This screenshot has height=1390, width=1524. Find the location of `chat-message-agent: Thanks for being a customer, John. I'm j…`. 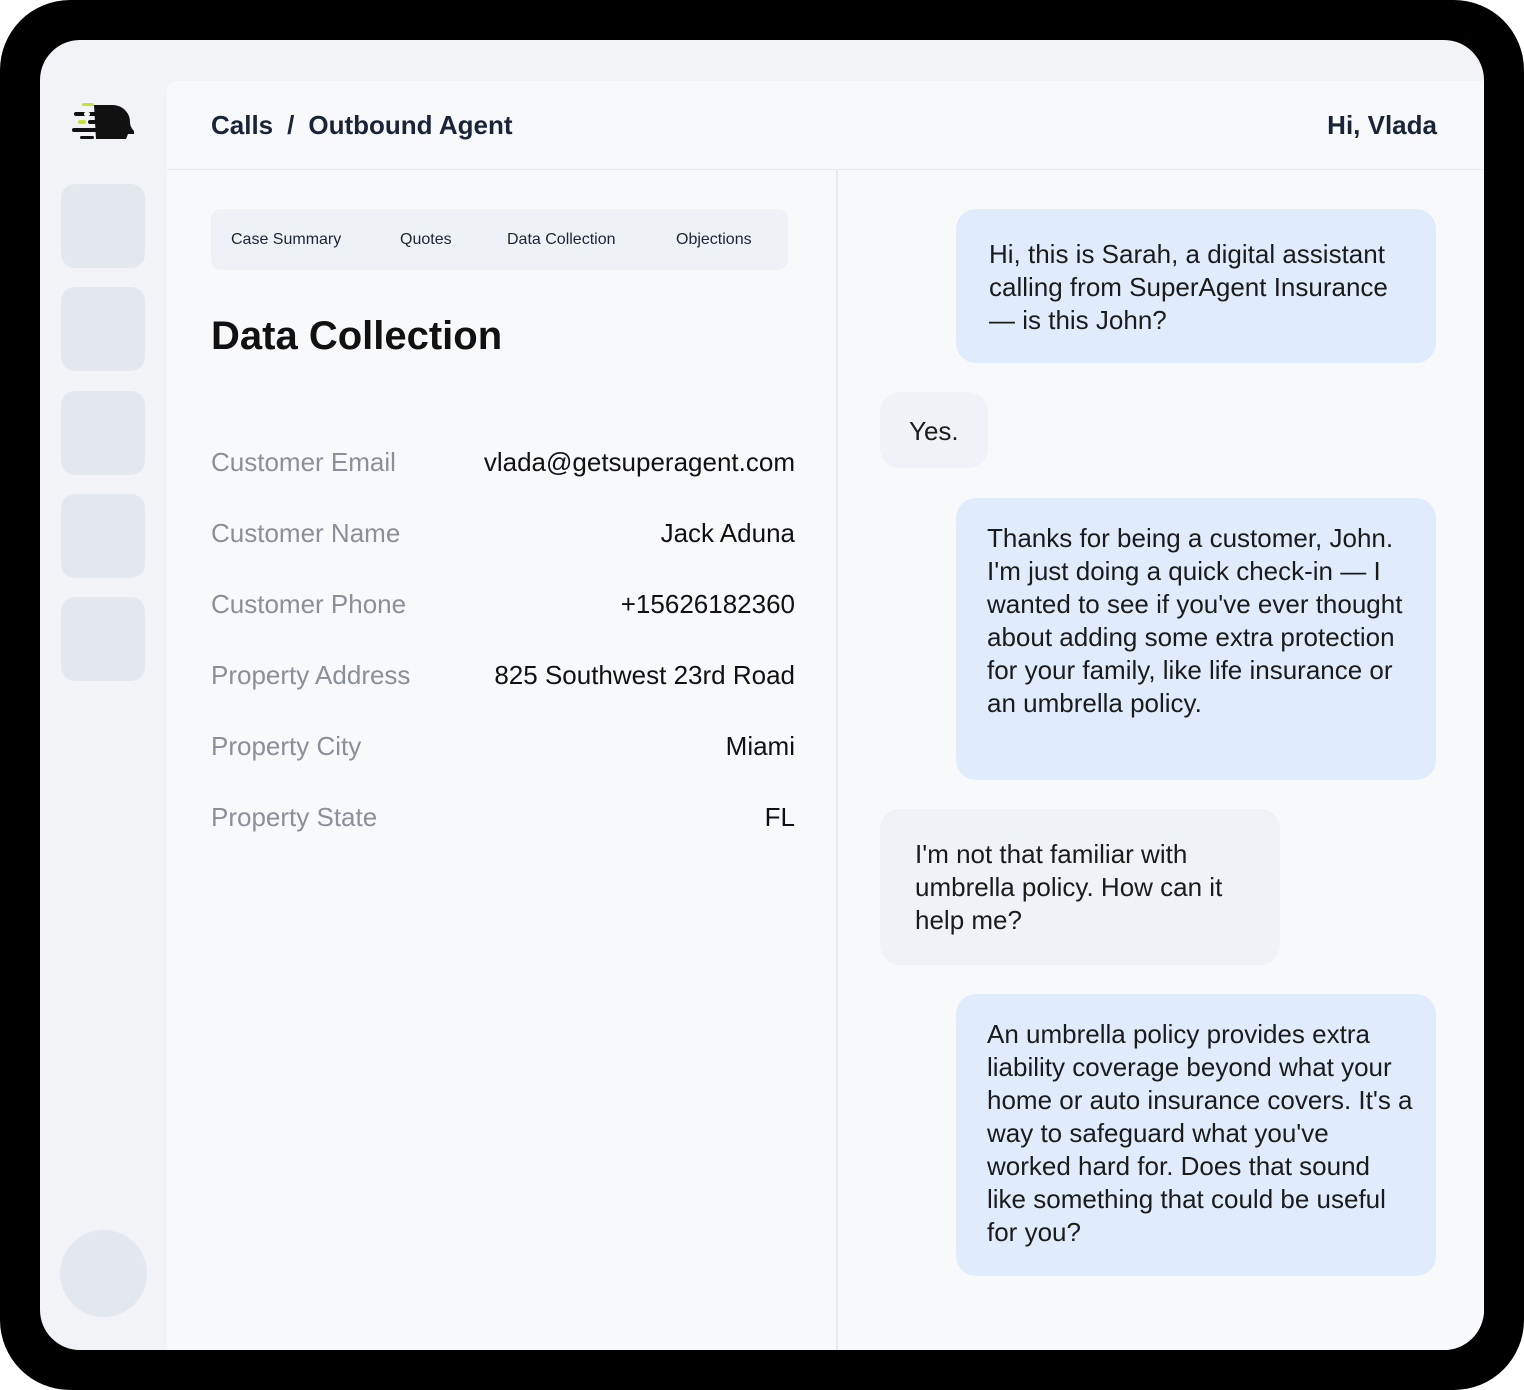

chat-message-agent: Thanks for being a customer, John. I'm j… is located at coordinates (1196, 639).